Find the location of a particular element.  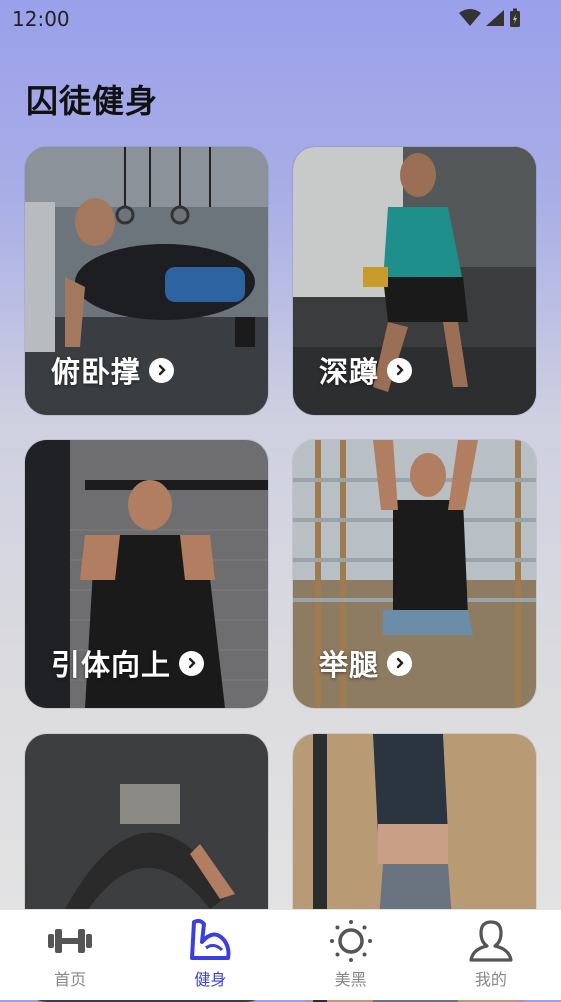

tab-label: 健身 is located at coordinates (210, 979).